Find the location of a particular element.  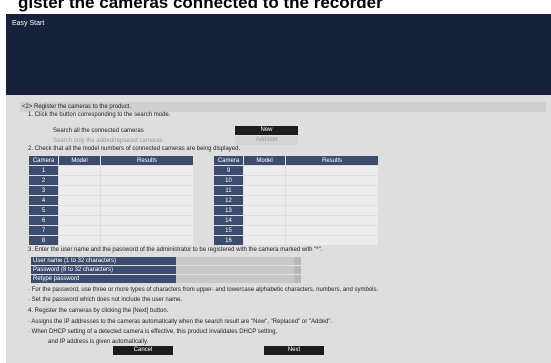

camera-number: 14 is located at coordinates (228, 220).